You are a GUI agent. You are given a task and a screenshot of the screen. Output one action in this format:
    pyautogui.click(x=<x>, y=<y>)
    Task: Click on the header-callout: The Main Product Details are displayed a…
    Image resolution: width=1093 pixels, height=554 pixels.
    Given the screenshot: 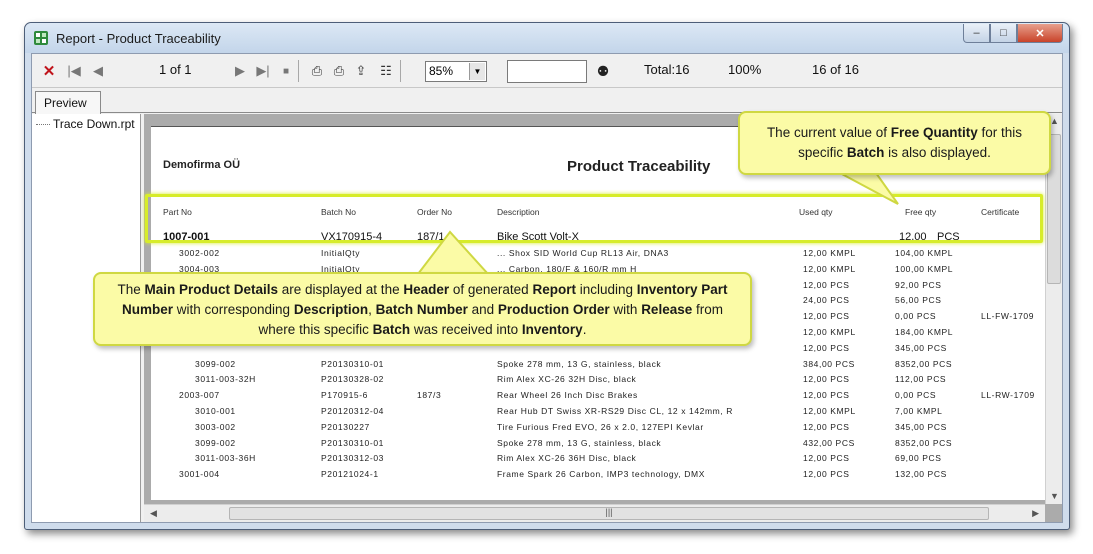 What is the action you would take?
    pyautogui.click(x=422, y=309)
    